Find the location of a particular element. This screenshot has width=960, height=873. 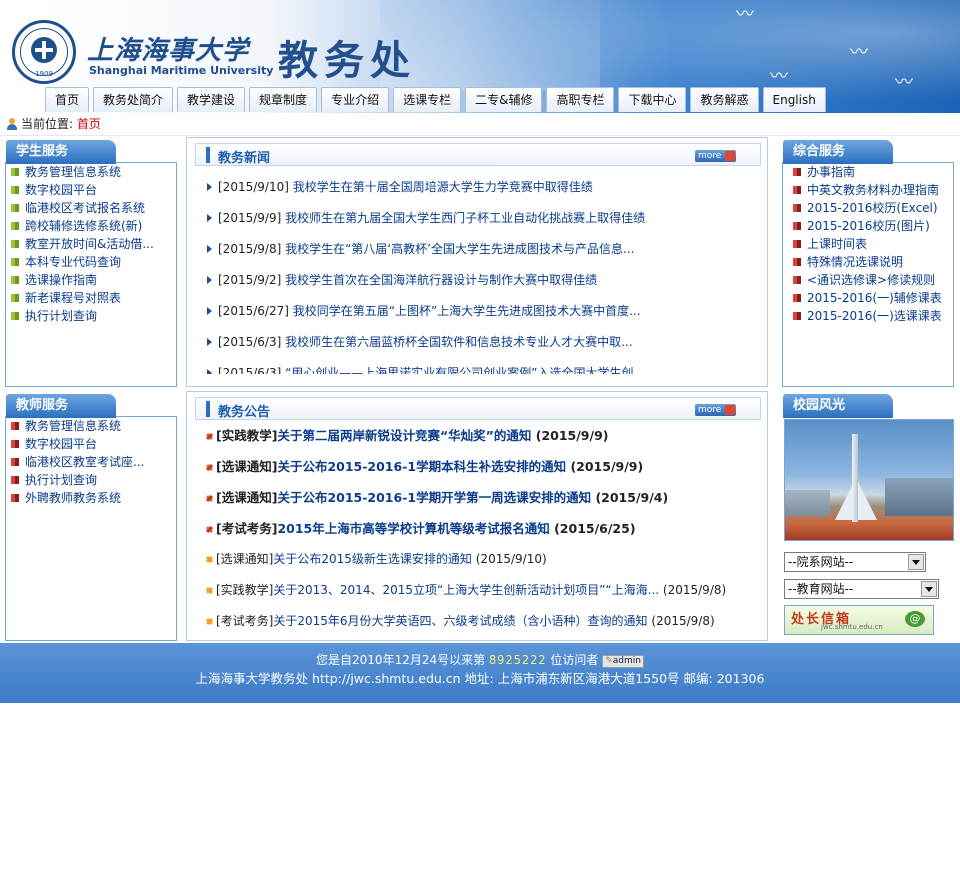

list-item: <通识选修课>修读规则 is located at coordinates (867, 280).